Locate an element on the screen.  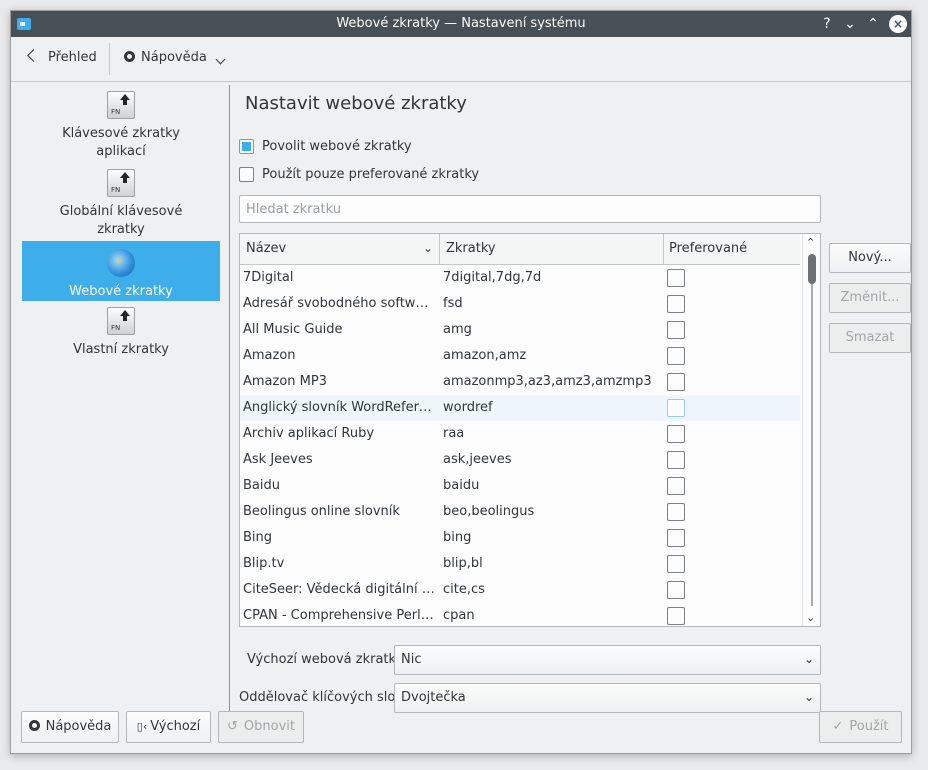
help-menu-button: Nápověda is located at coordinates (175, 57).